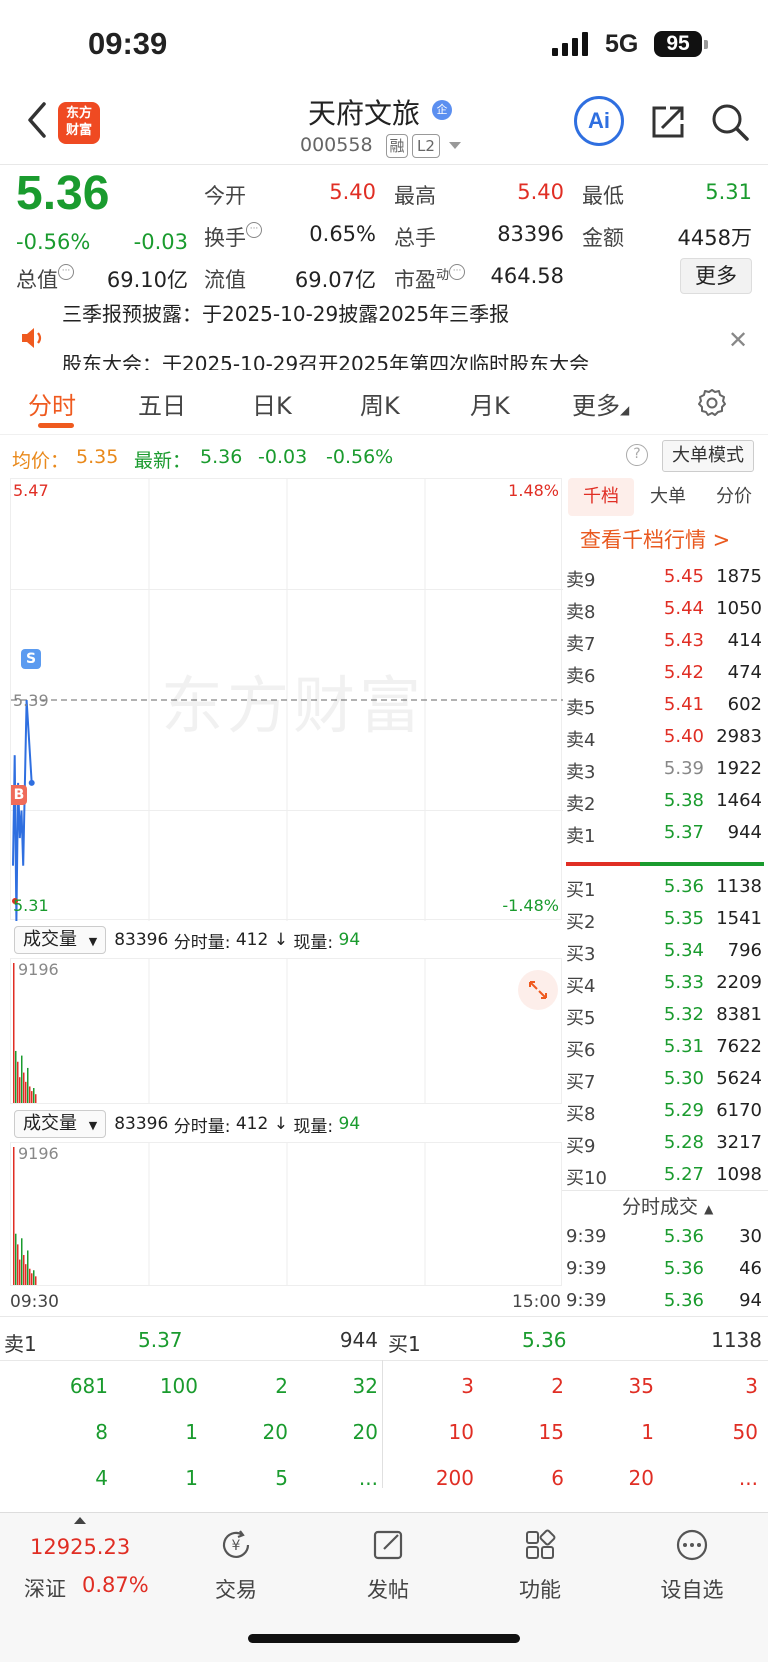 This screenshot has width=768, height=1662. Describe the element at coordinates (382, 1424) in the screenshot. I see `queue-separator` at that location.